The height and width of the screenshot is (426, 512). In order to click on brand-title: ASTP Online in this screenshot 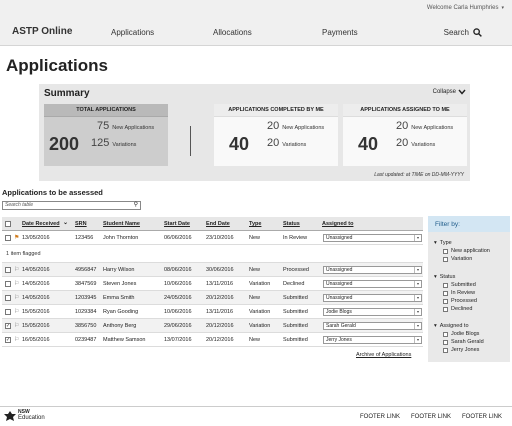, I will do `click(42, 31)`.